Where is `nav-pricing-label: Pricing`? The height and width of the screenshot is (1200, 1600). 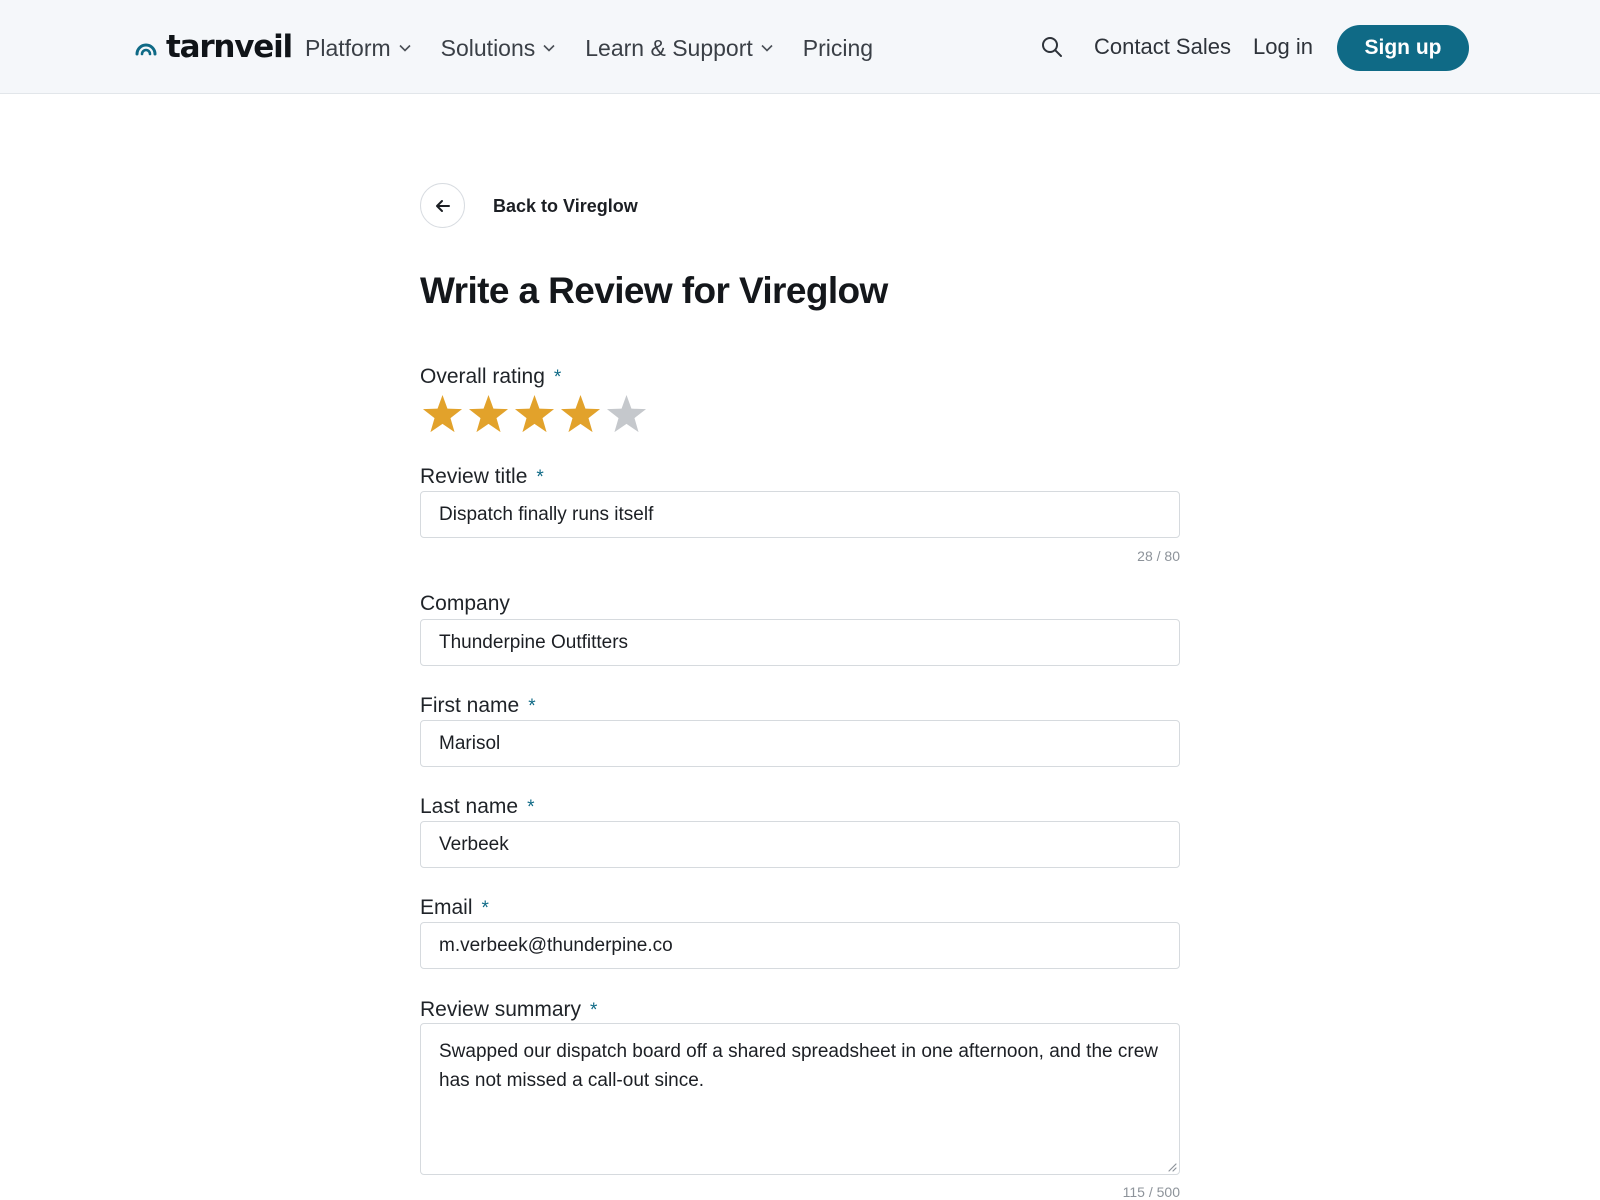
nav-pricing-label: Pricing is located at coordinates (838, 47).